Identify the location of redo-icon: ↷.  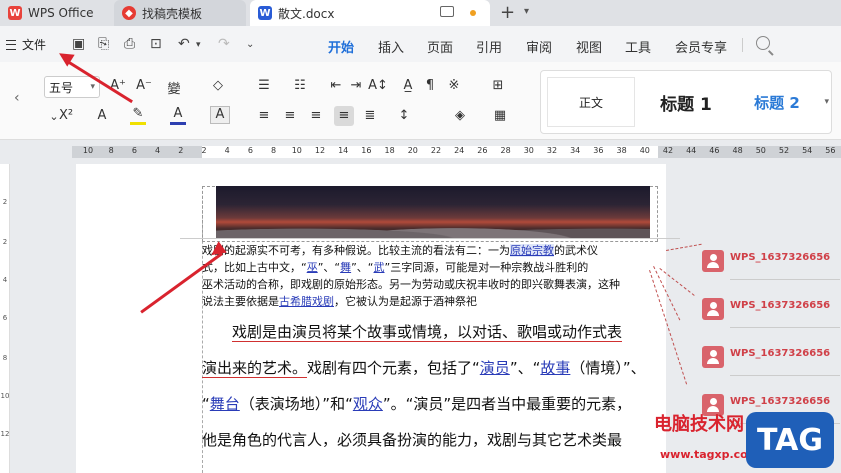
(224, 44).